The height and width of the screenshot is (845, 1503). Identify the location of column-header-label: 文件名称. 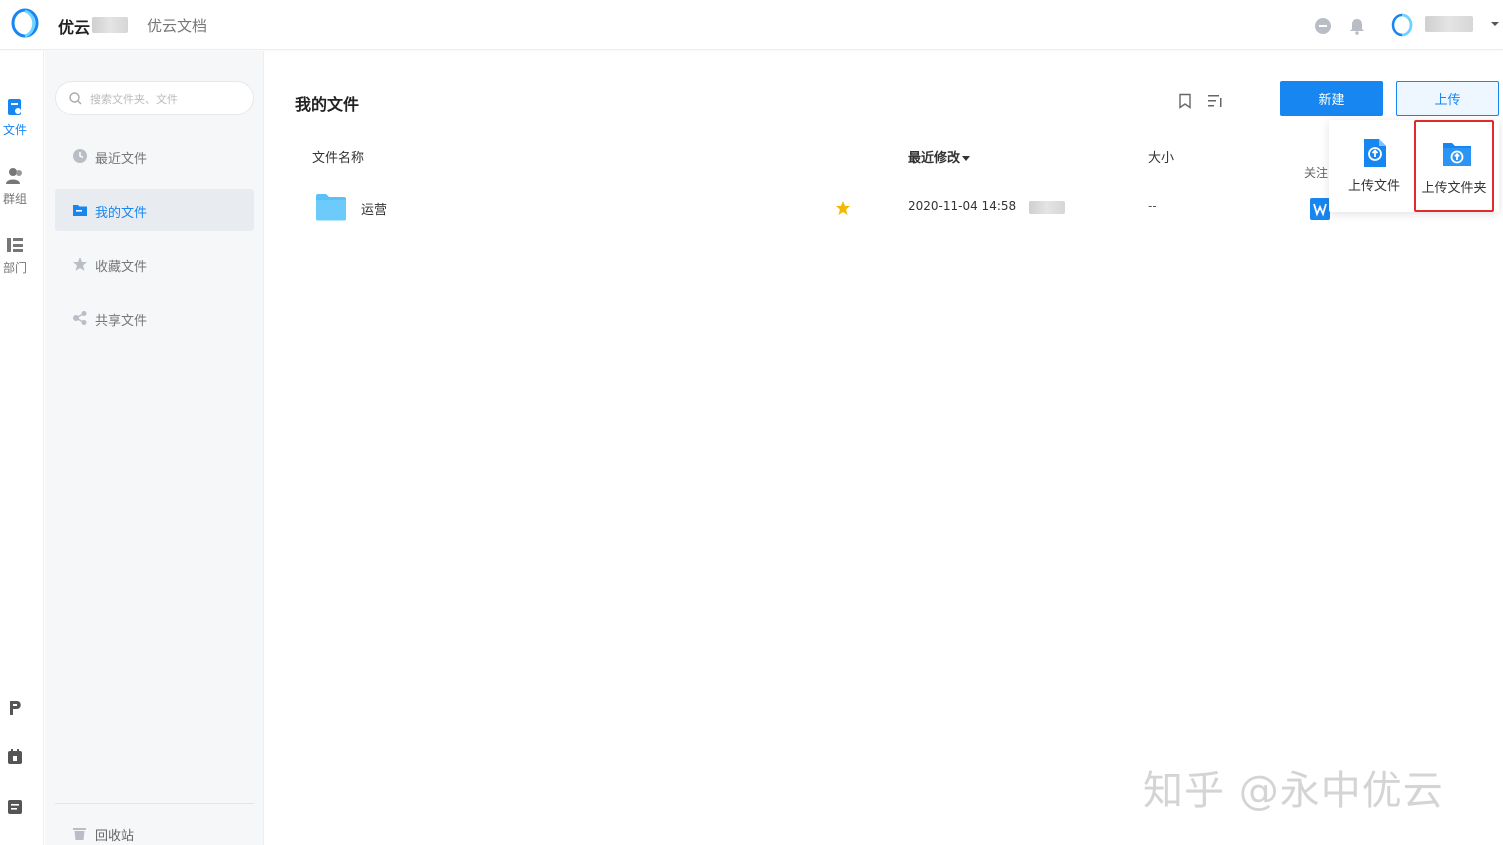
(338, 158).